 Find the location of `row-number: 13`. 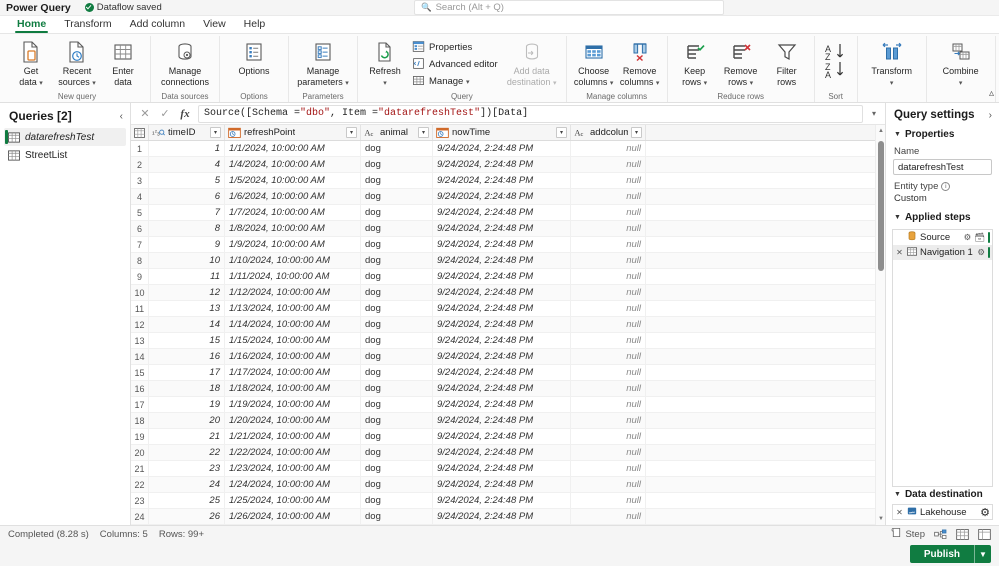

row-number: 13 is located at coordinates (140, 340).